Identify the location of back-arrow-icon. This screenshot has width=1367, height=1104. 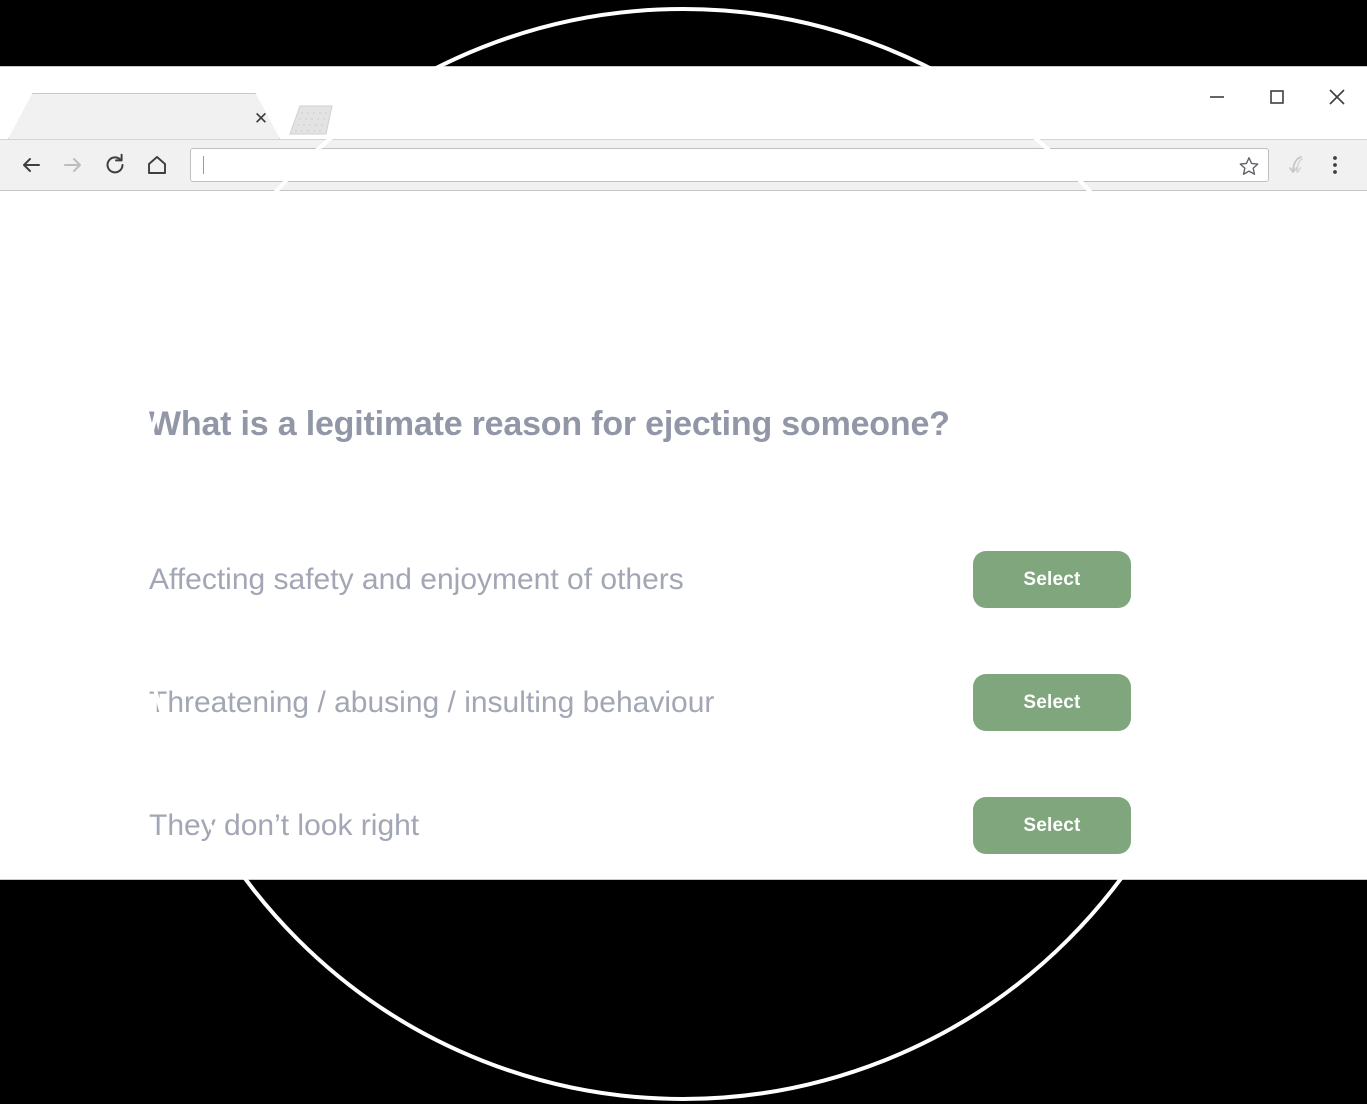
(31, 165).